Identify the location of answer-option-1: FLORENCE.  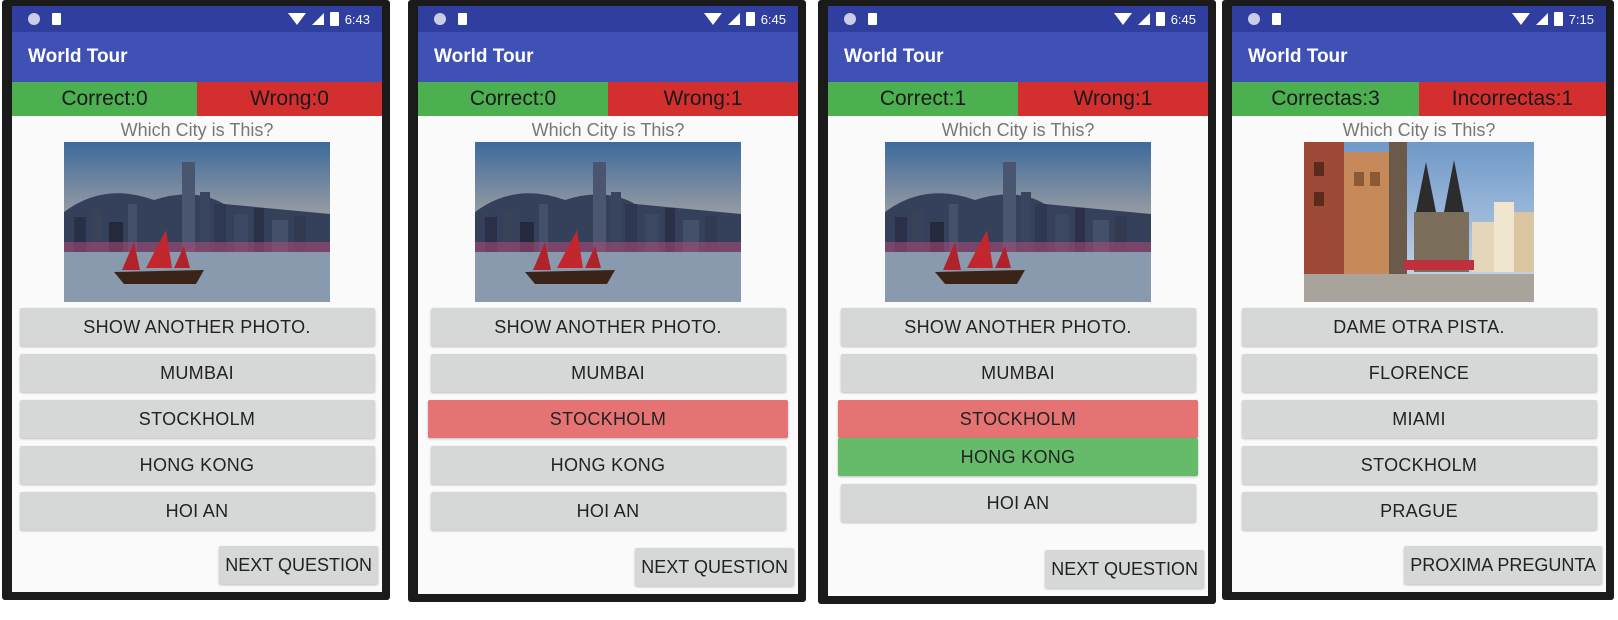
(1419, 373).